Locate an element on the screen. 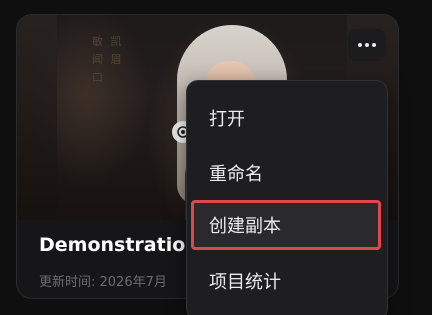 This screenshot has height=315, width=432. background-pillar is located at coordinates (37, 117).